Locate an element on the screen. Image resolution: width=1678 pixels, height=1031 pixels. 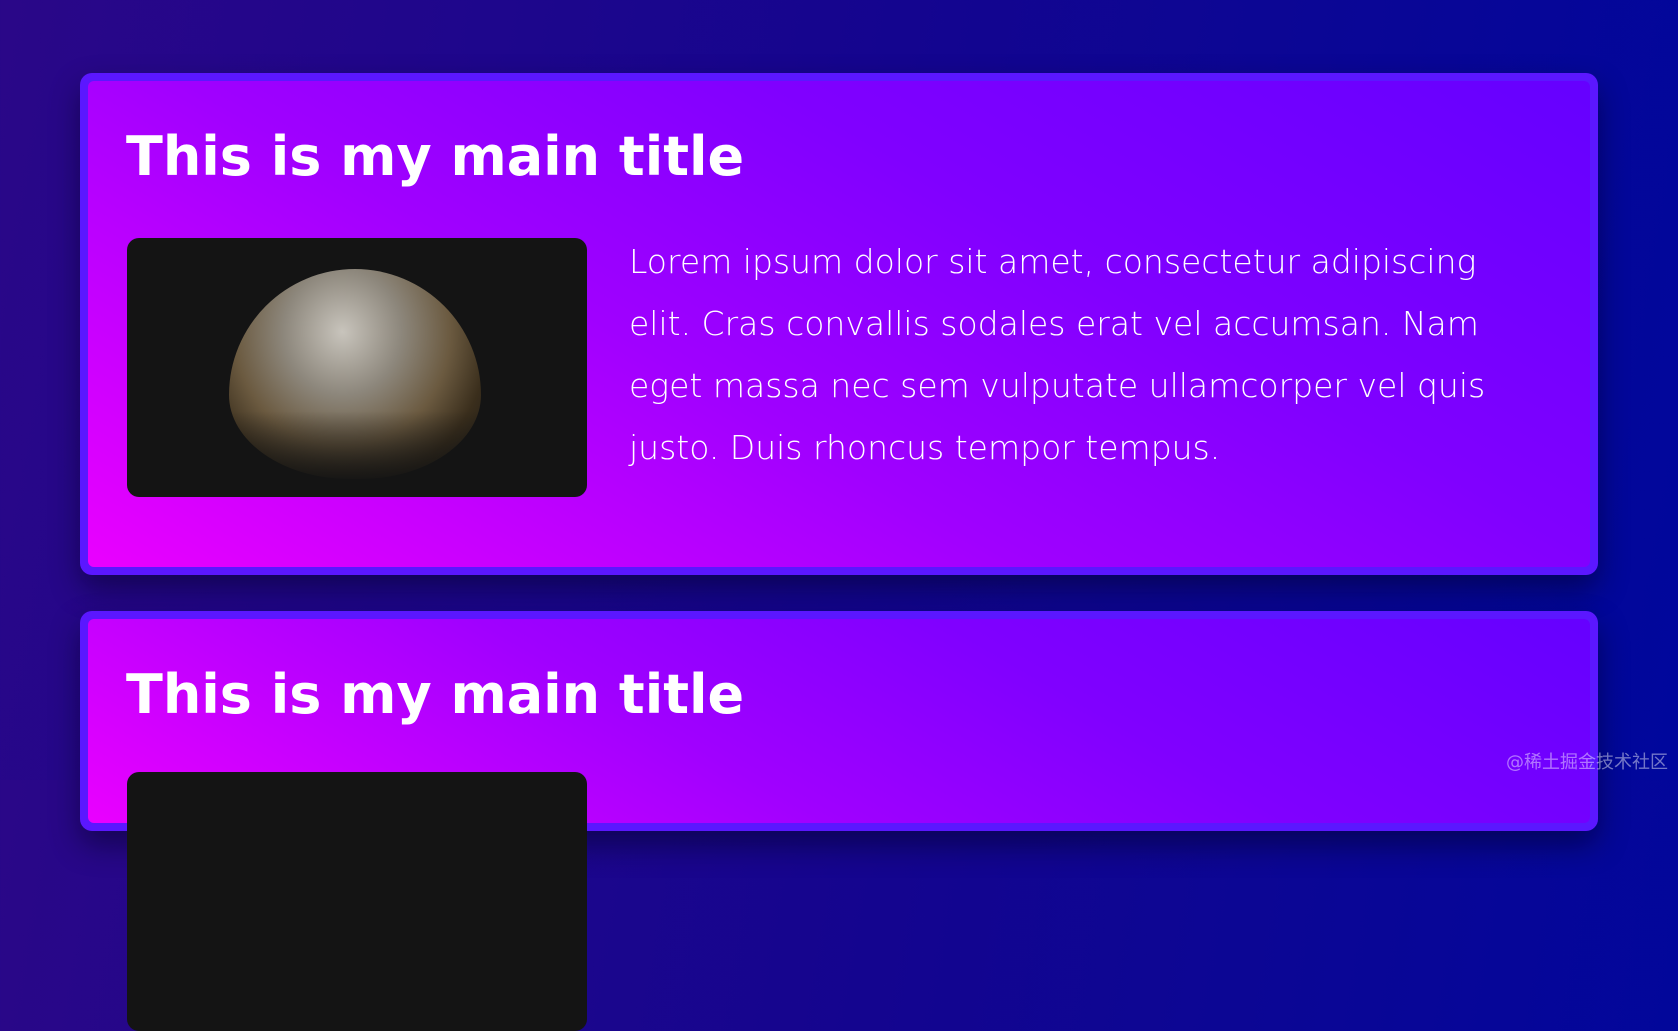
watermark: @稀土掘金技术社区 is located at coordinates (1587, 762).